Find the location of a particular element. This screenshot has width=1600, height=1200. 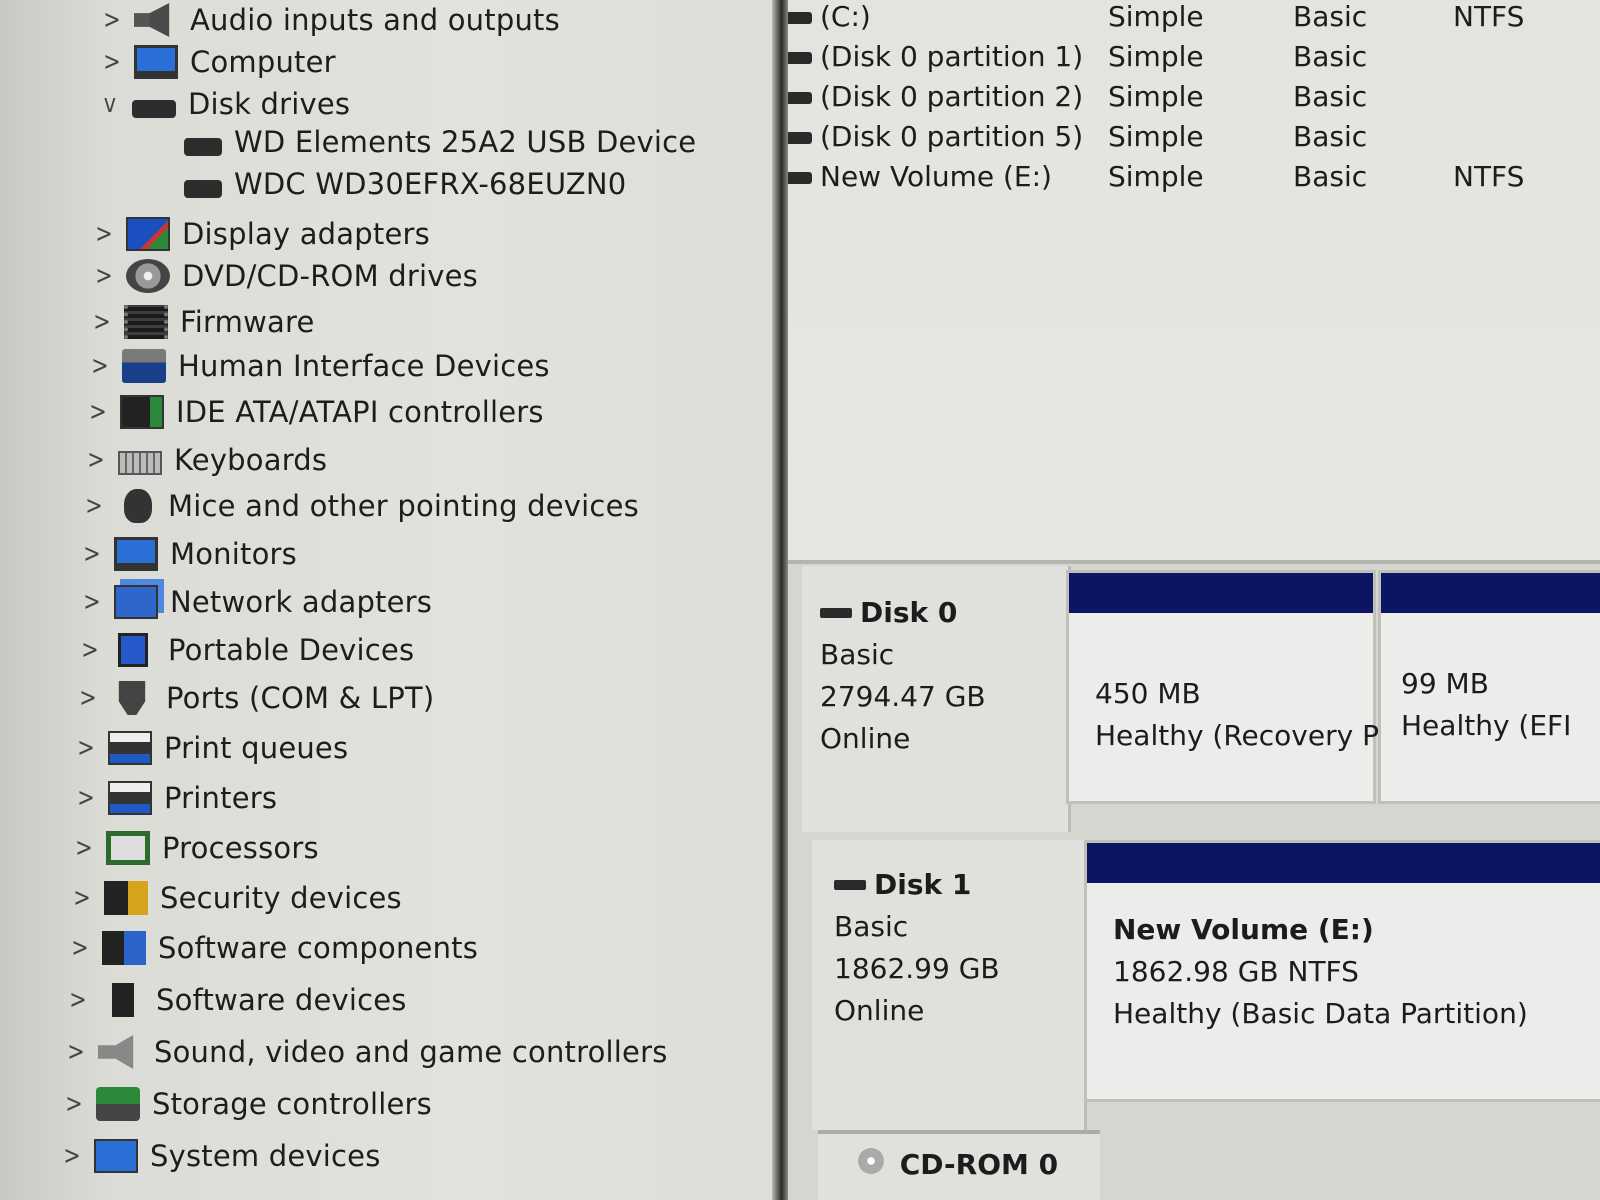

disk-1-info: Disk 1 Basic 1862.99 GB Online is located at coordinates (949, 985).